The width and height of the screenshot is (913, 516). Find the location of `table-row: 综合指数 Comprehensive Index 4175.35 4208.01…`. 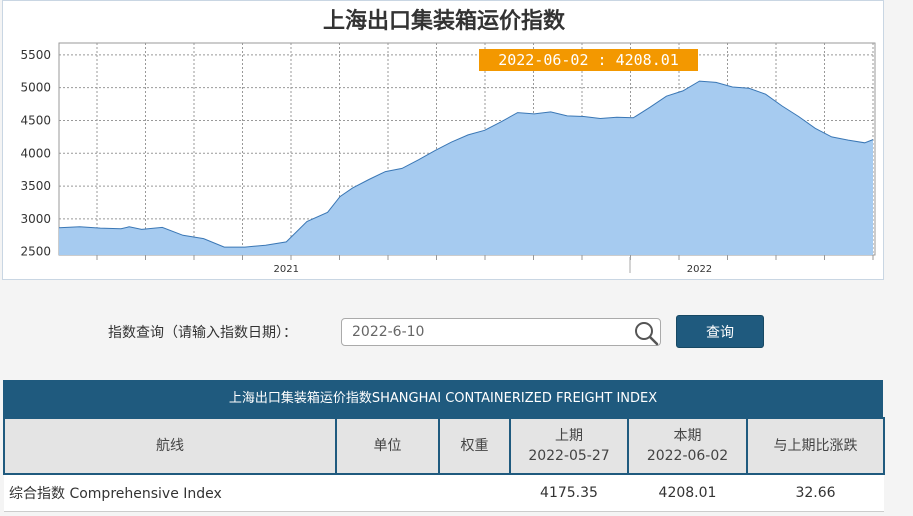

table-row: 综合指数 Comprehensive Index 4175.35 4208.01… is located at coordinates (444, 492).